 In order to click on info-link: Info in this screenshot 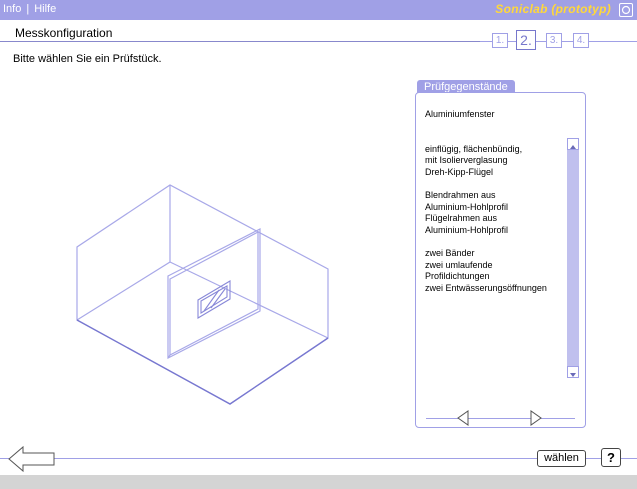, I will do `click(12, 9)`.